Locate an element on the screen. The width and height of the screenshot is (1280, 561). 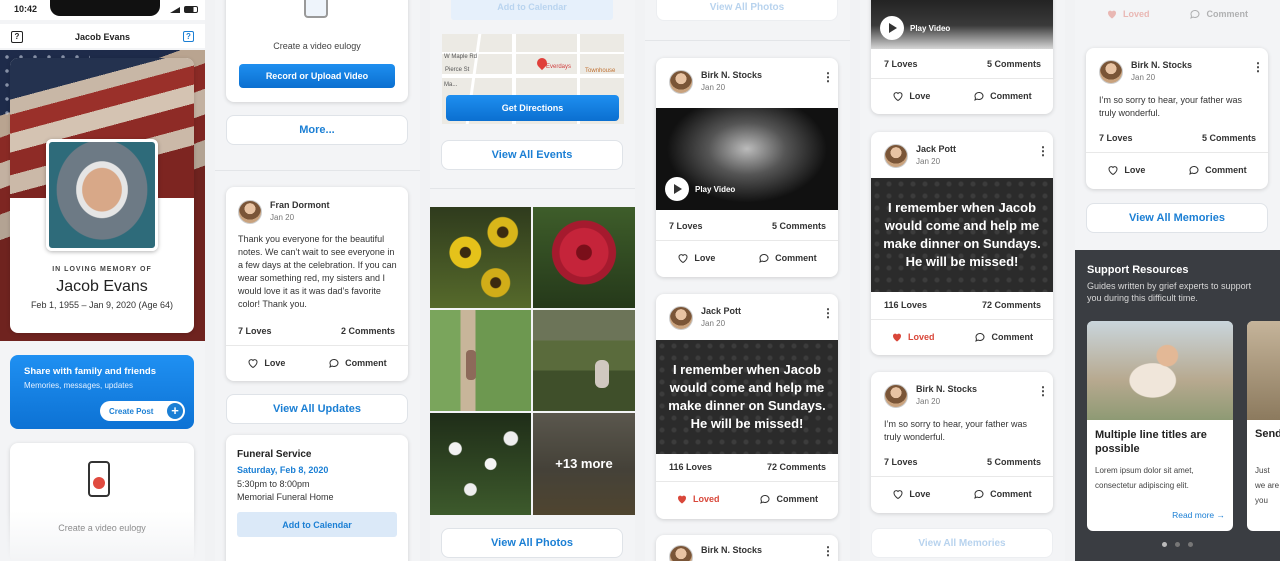
info-icon: ? is located at coordinates (188, 36).